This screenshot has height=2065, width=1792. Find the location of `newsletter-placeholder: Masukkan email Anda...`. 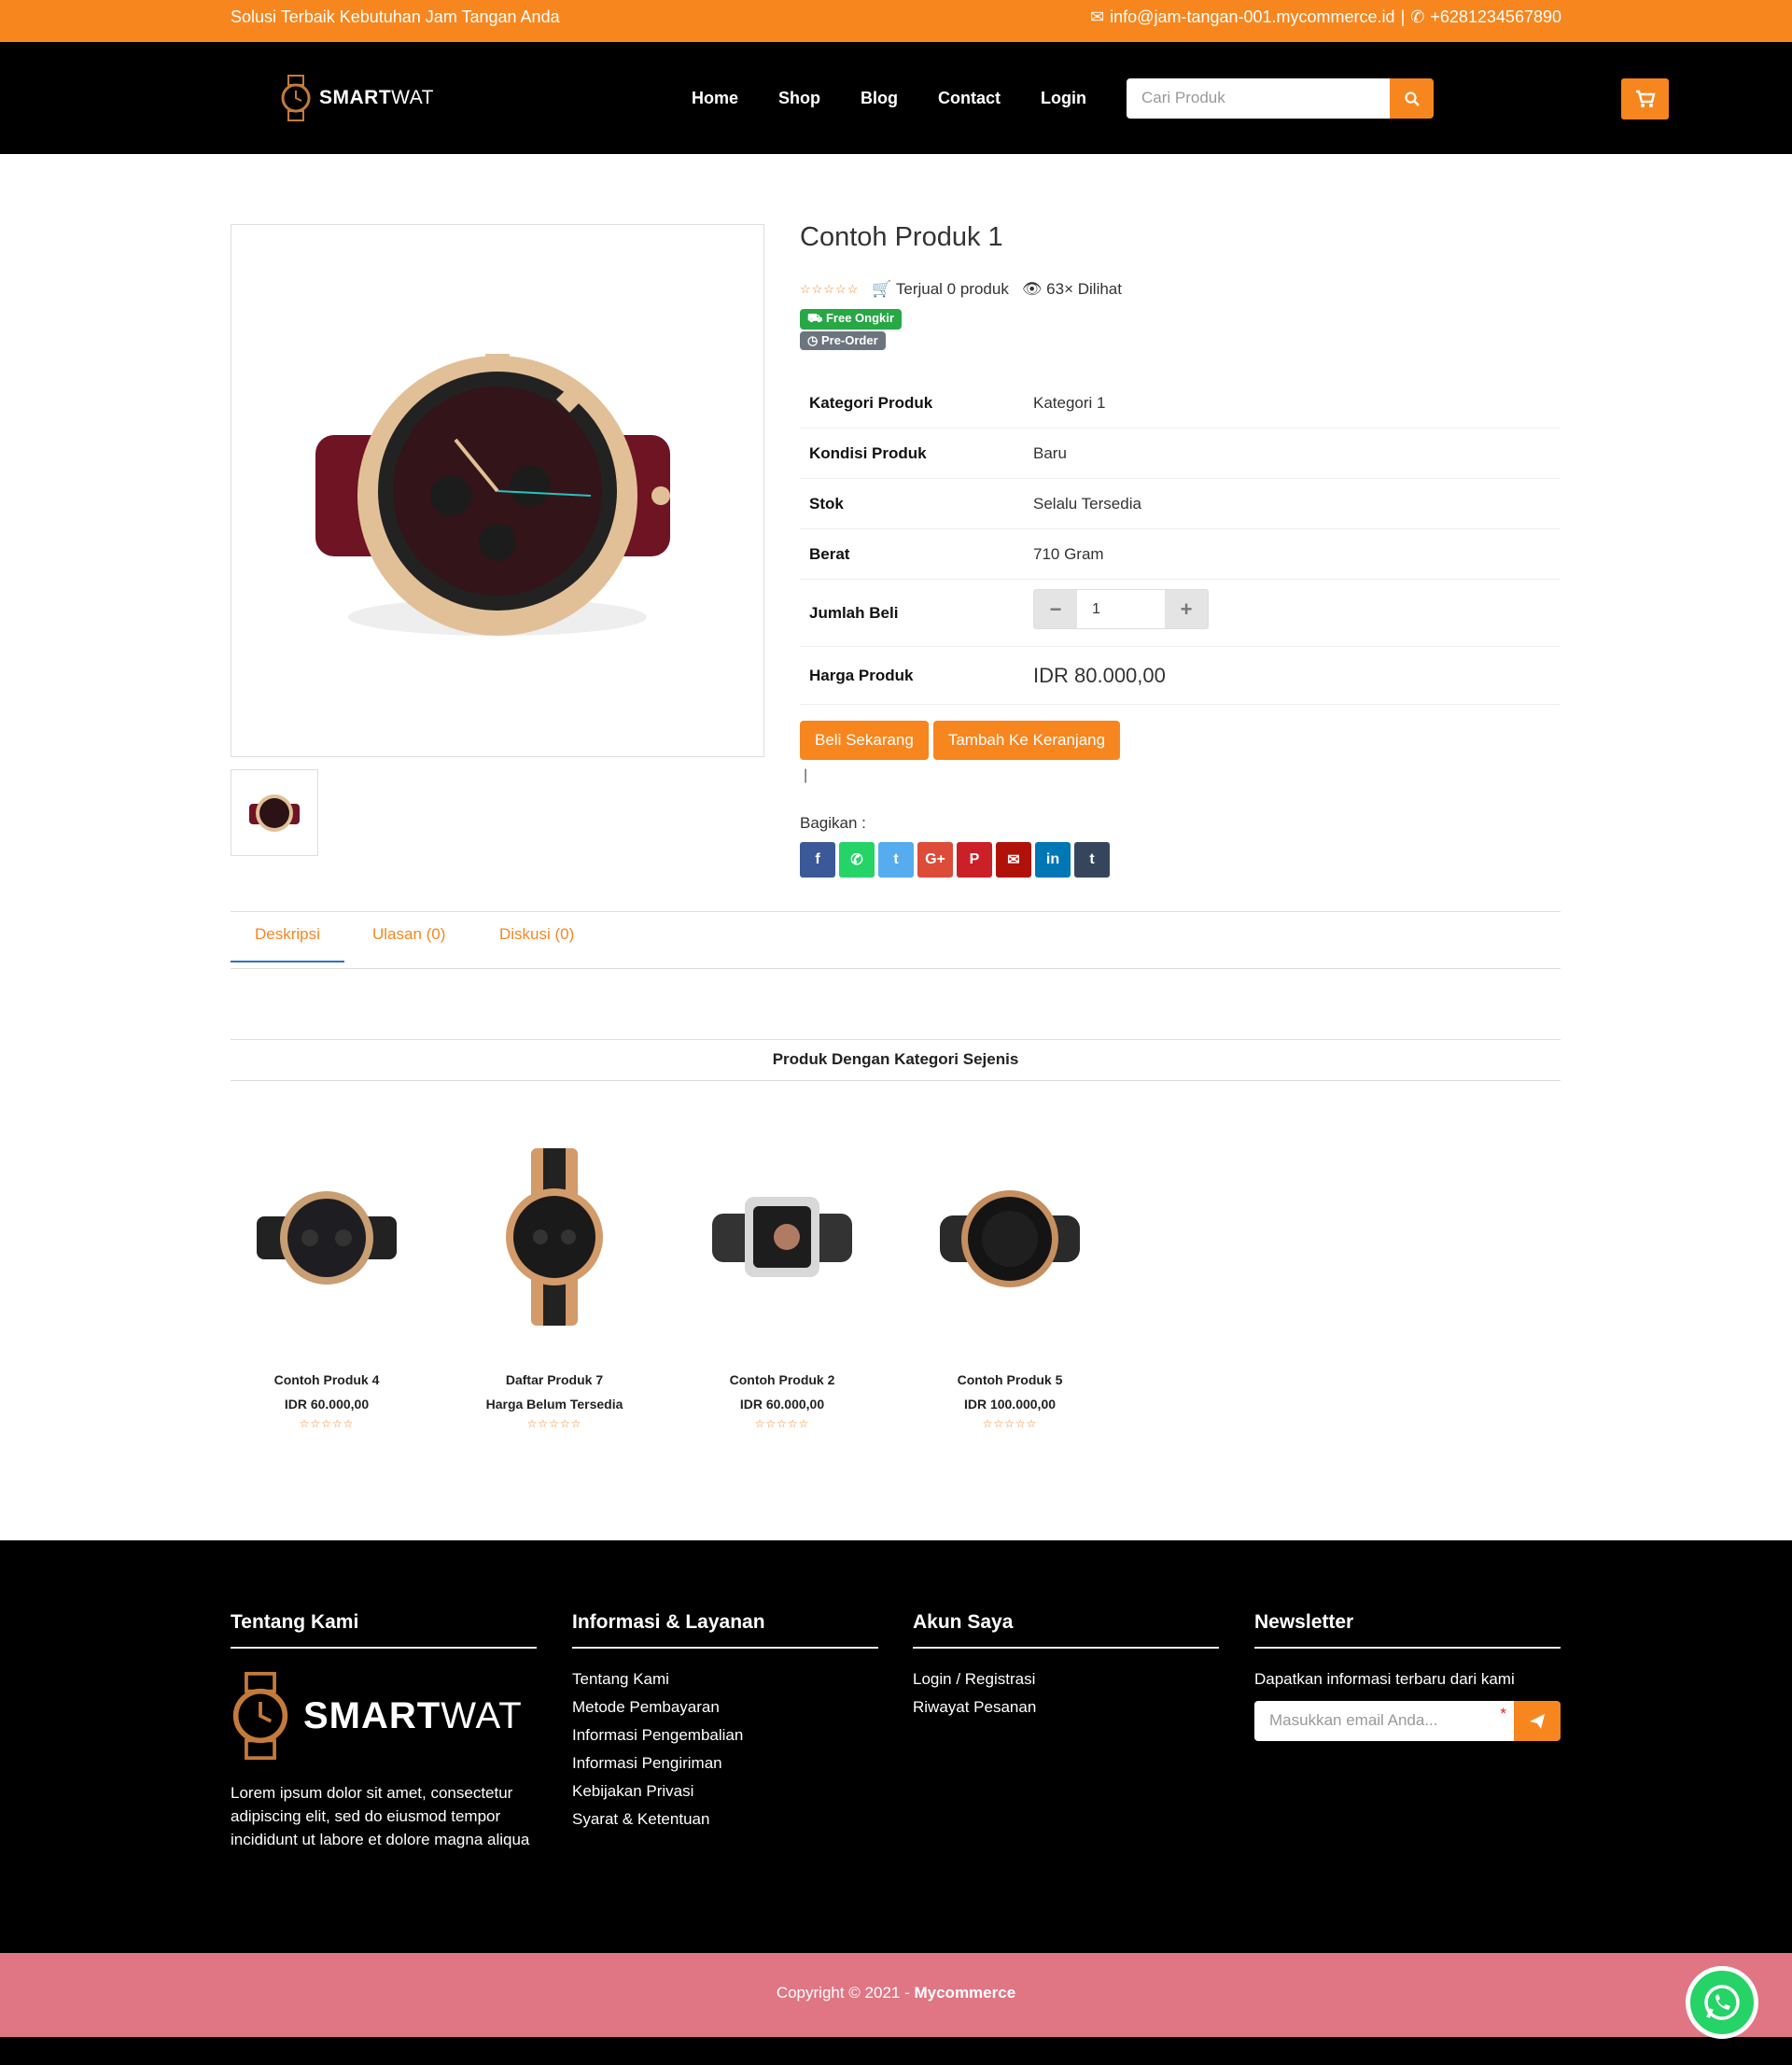

newsletter-placeholder: Masukkan email Anda... is located at coordinates (1353, 1720).